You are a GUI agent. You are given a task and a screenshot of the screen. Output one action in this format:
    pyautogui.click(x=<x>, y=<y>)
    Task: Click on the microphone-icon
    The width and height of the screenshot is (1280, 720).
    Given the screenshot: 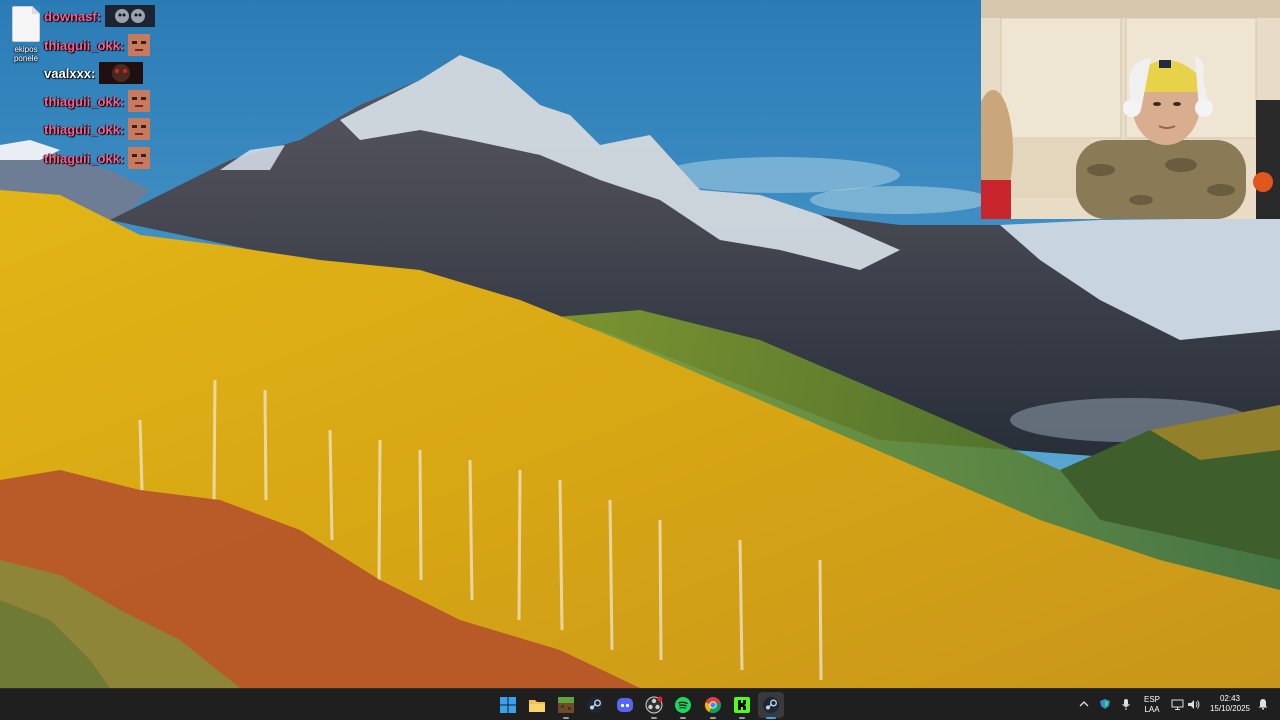 What is the action you would take?
    pyautogui.click(x=1126, y=704)
    